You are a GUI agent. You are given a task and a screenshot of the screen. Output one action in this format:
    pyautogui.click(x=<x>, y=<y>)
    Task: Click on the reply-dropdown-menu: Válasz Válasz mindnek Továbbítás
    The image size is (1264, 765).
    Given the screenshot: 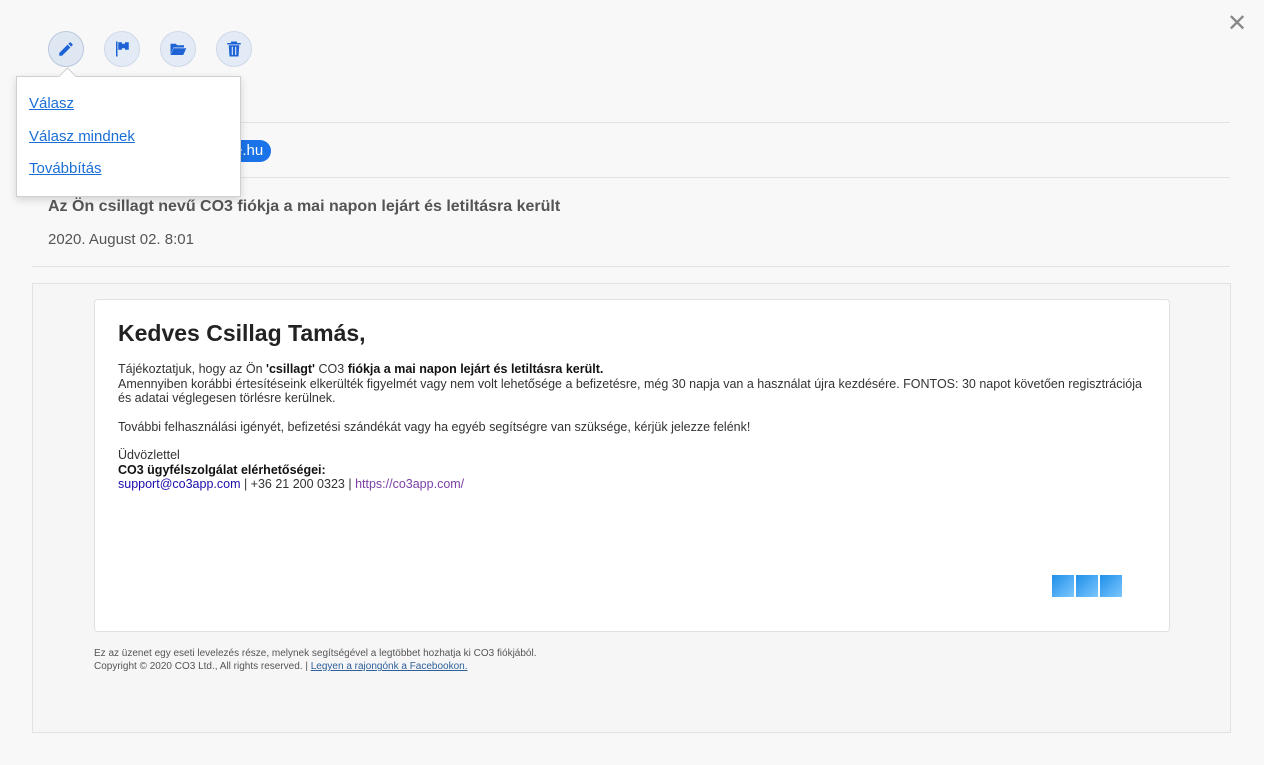 What is the action you would take?
    pyautogui.click(x=128, y=136)
    